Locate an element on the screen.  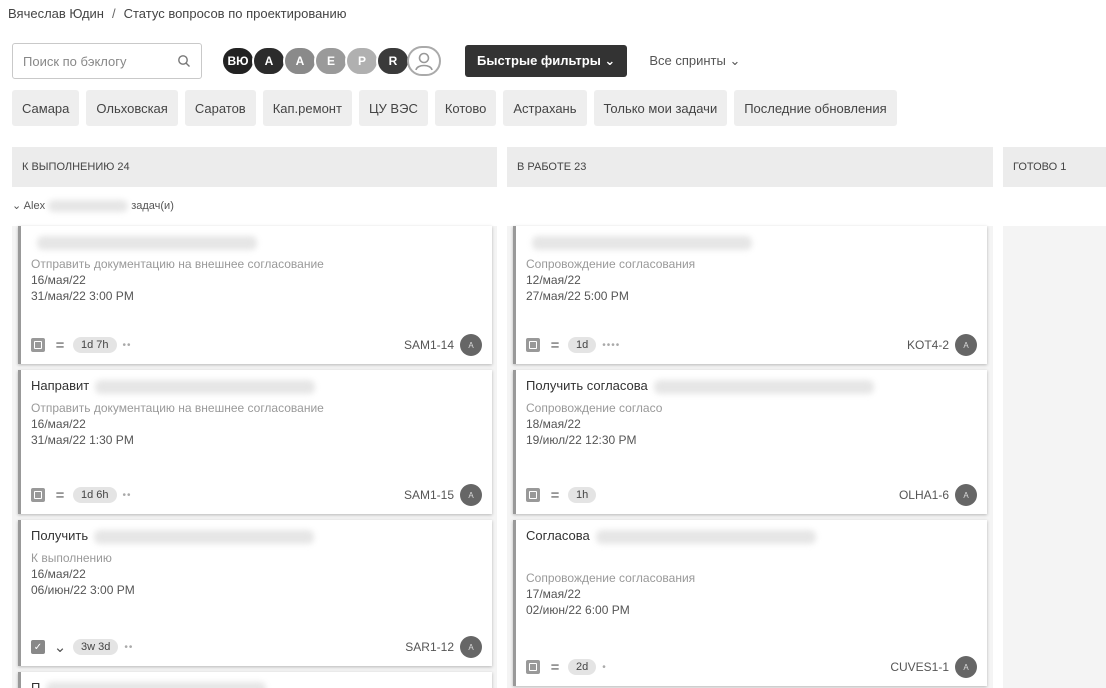
filter-chip: Только мои задачи is located at coordinates (660, 108).